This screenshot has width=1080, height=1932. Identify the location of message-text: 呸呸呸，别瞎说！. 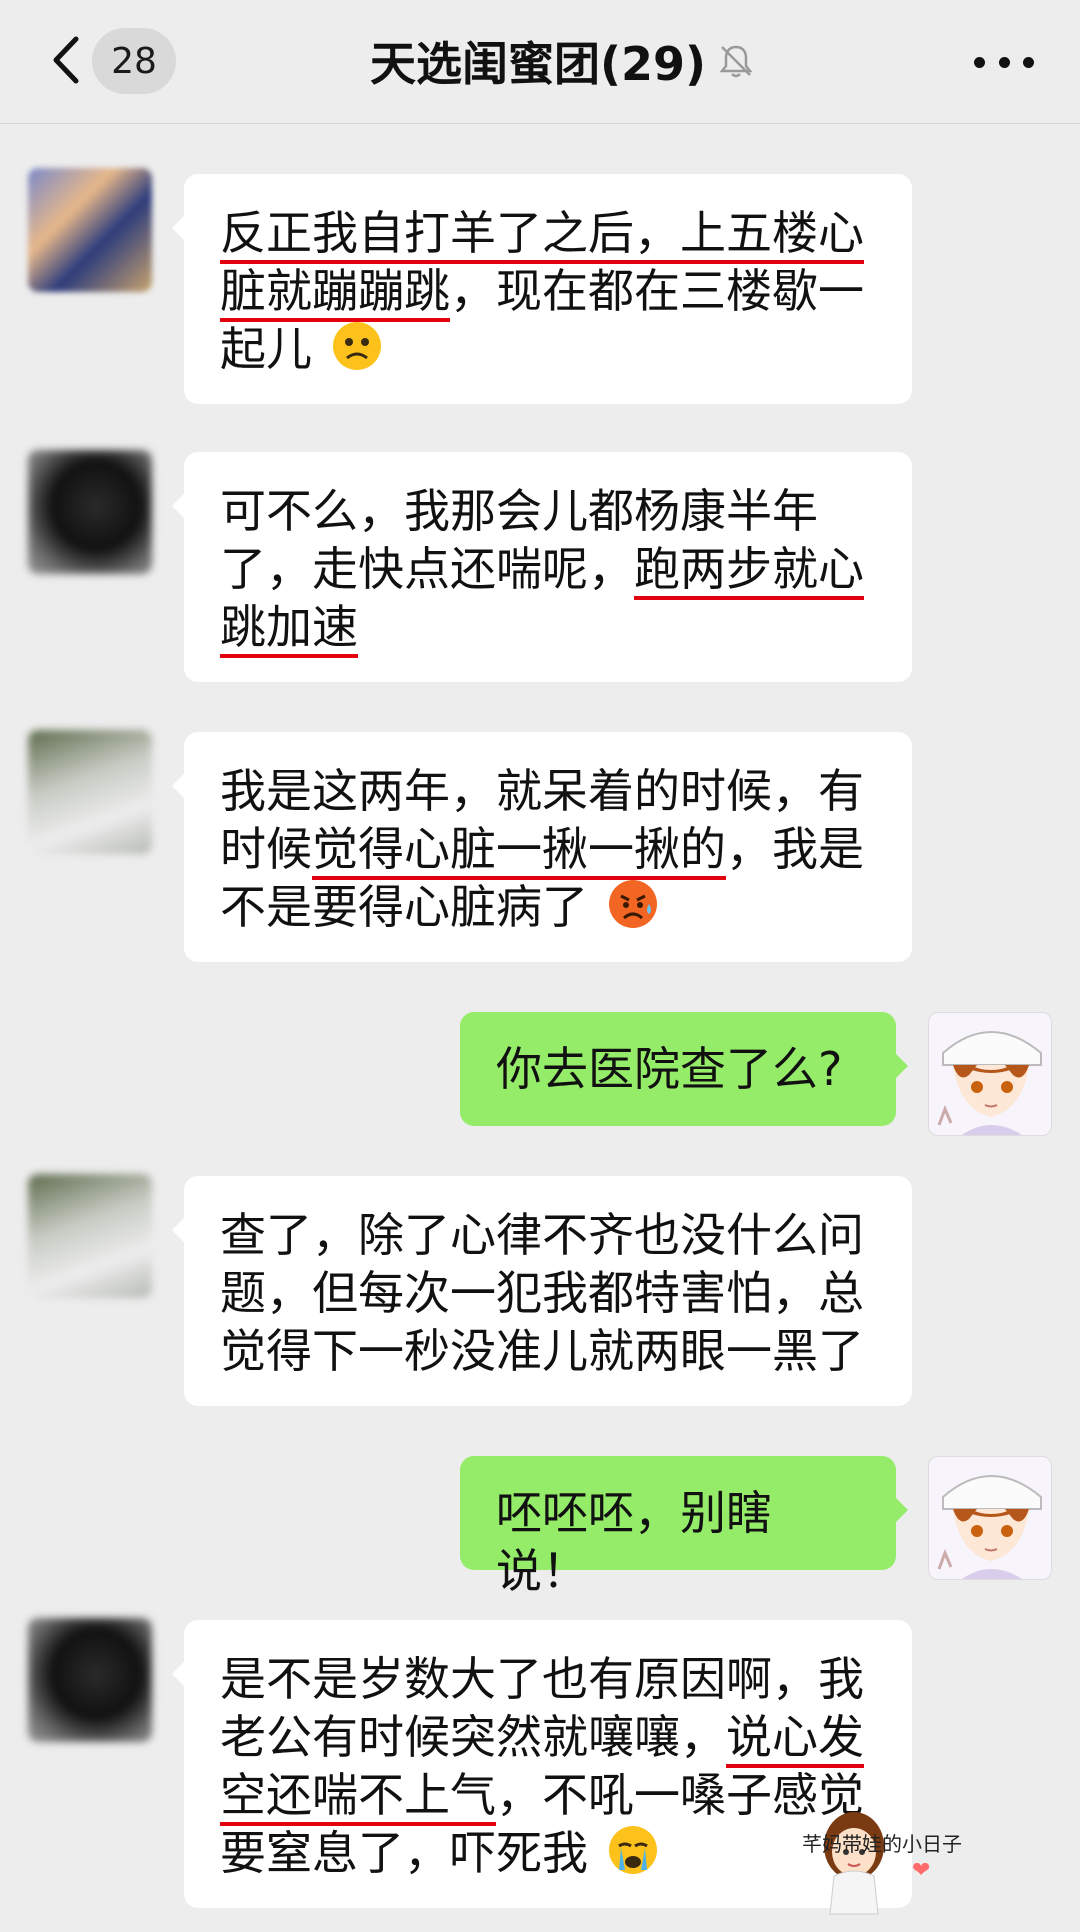
(634, 1542).